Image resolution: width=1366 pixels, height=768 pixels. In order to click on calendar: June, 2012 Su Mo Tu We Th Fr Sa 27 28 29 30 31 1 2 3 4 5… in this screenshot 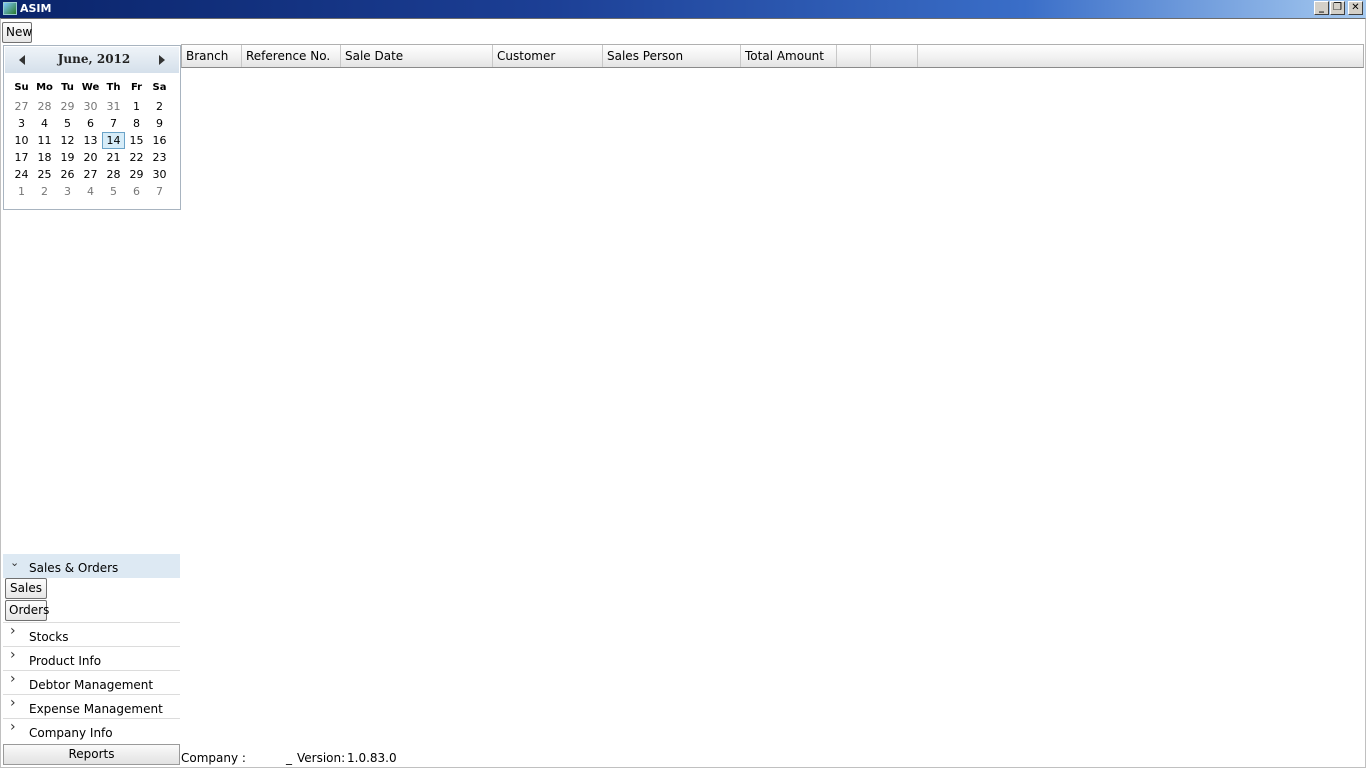, I will do `click(92, 127)`.